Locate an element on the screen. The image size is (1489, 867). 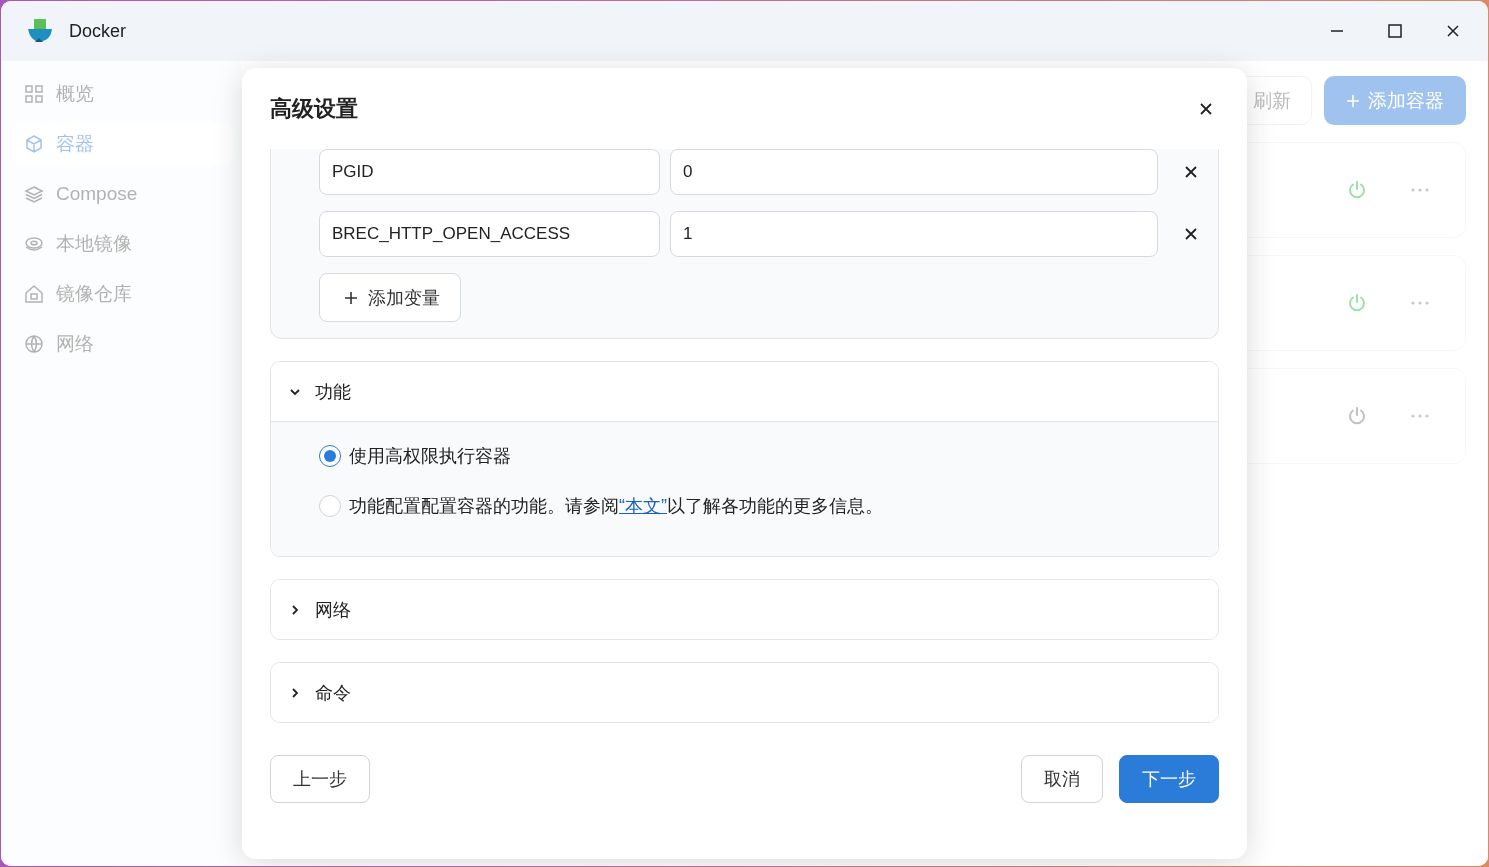
section-title: 功能 is located at coordinates (333, 392).